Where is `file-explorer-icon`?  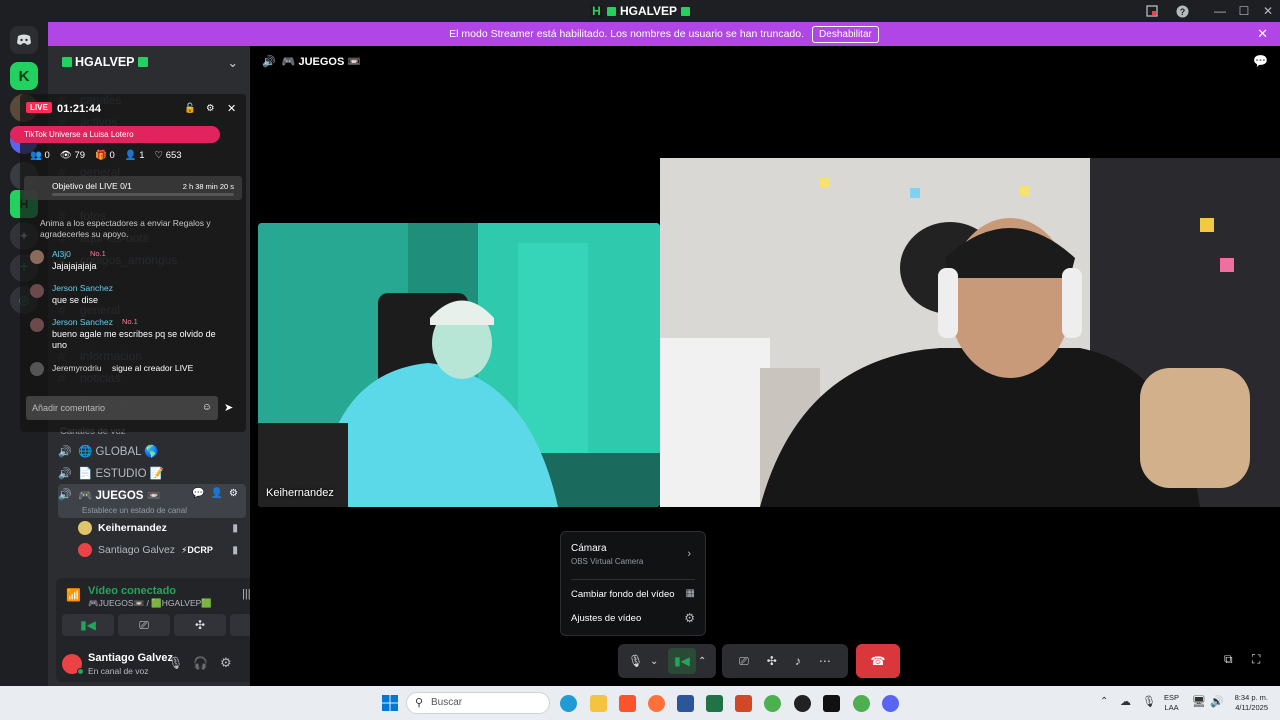
file-explorer-icon is located at coordinates (598, 703).